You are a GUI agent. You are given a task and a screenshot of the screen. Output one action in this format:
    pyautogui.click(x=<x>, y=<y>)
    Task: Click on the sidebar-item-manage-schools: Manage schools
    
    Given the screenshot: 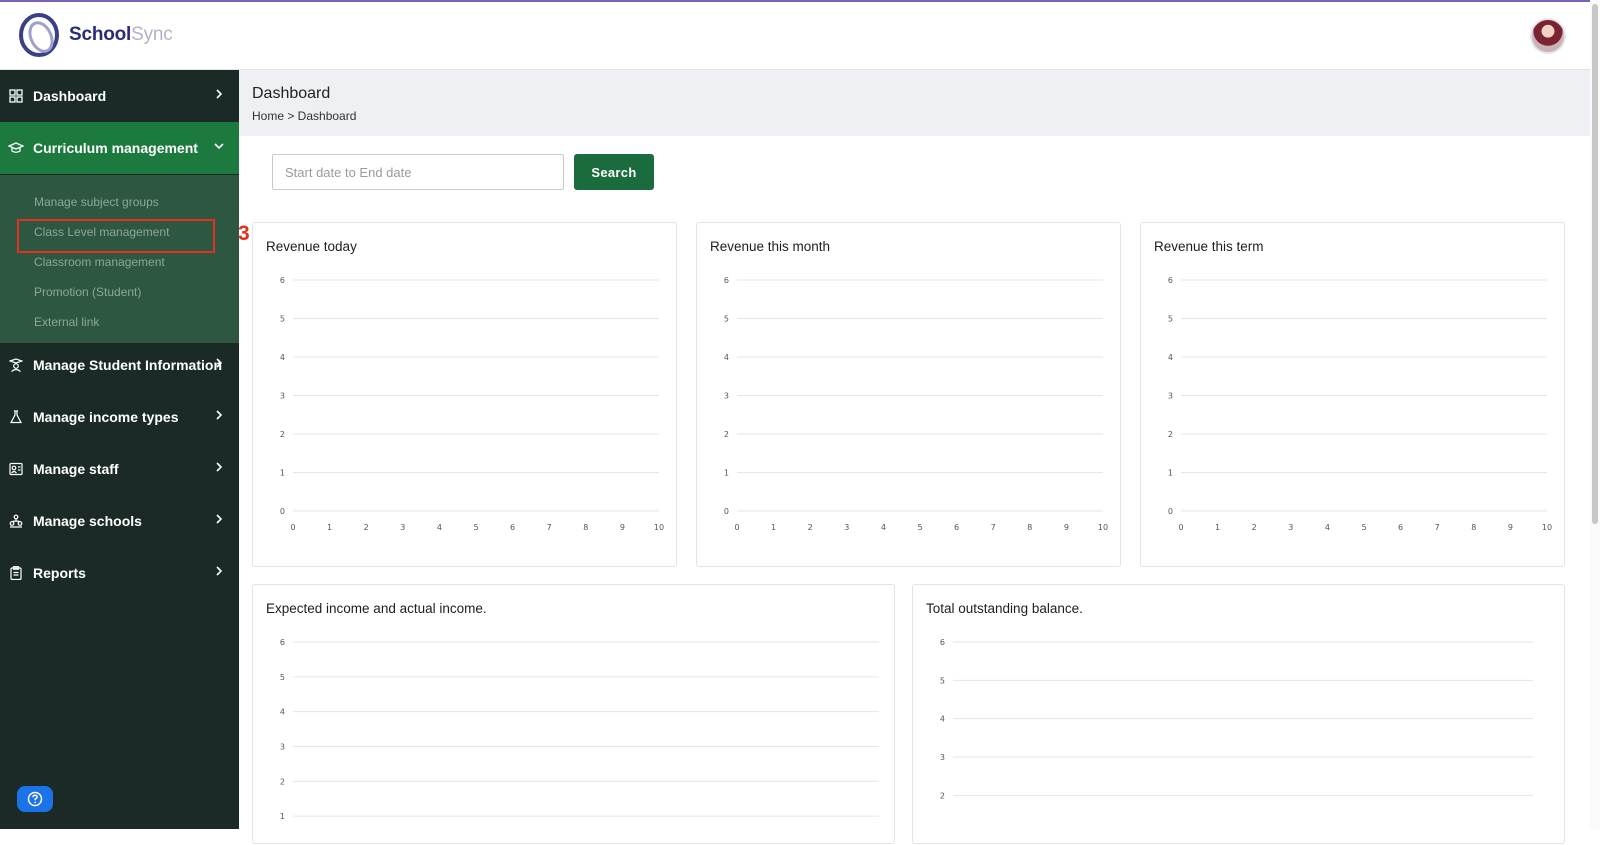 What is the action you would take?
    pyautogui.click(x=119, y=521)
    